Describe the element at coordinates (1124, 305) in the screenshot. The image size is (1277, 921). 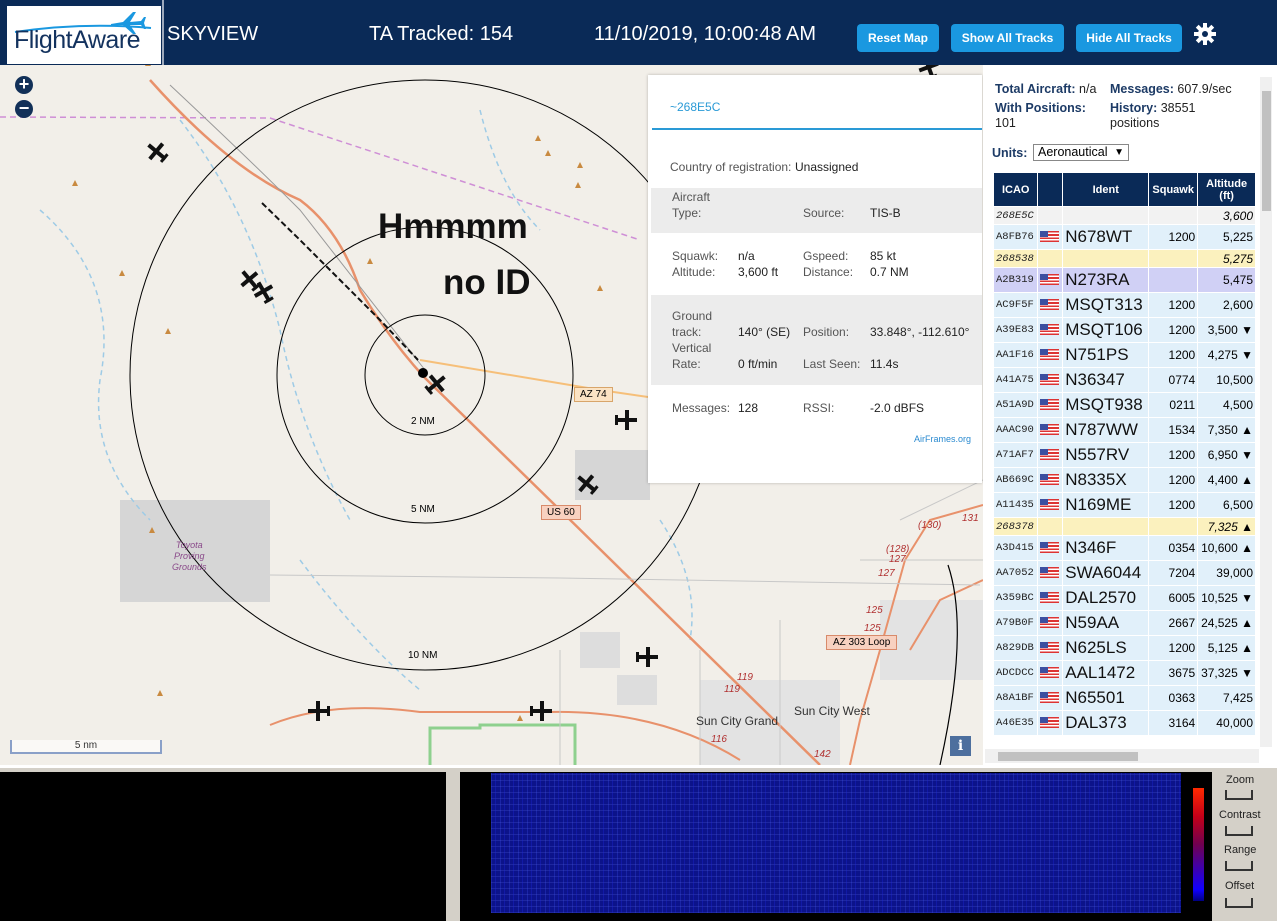
I see `aircraft-row: AC9F5F MSQT313 1200 2,600` at that location.